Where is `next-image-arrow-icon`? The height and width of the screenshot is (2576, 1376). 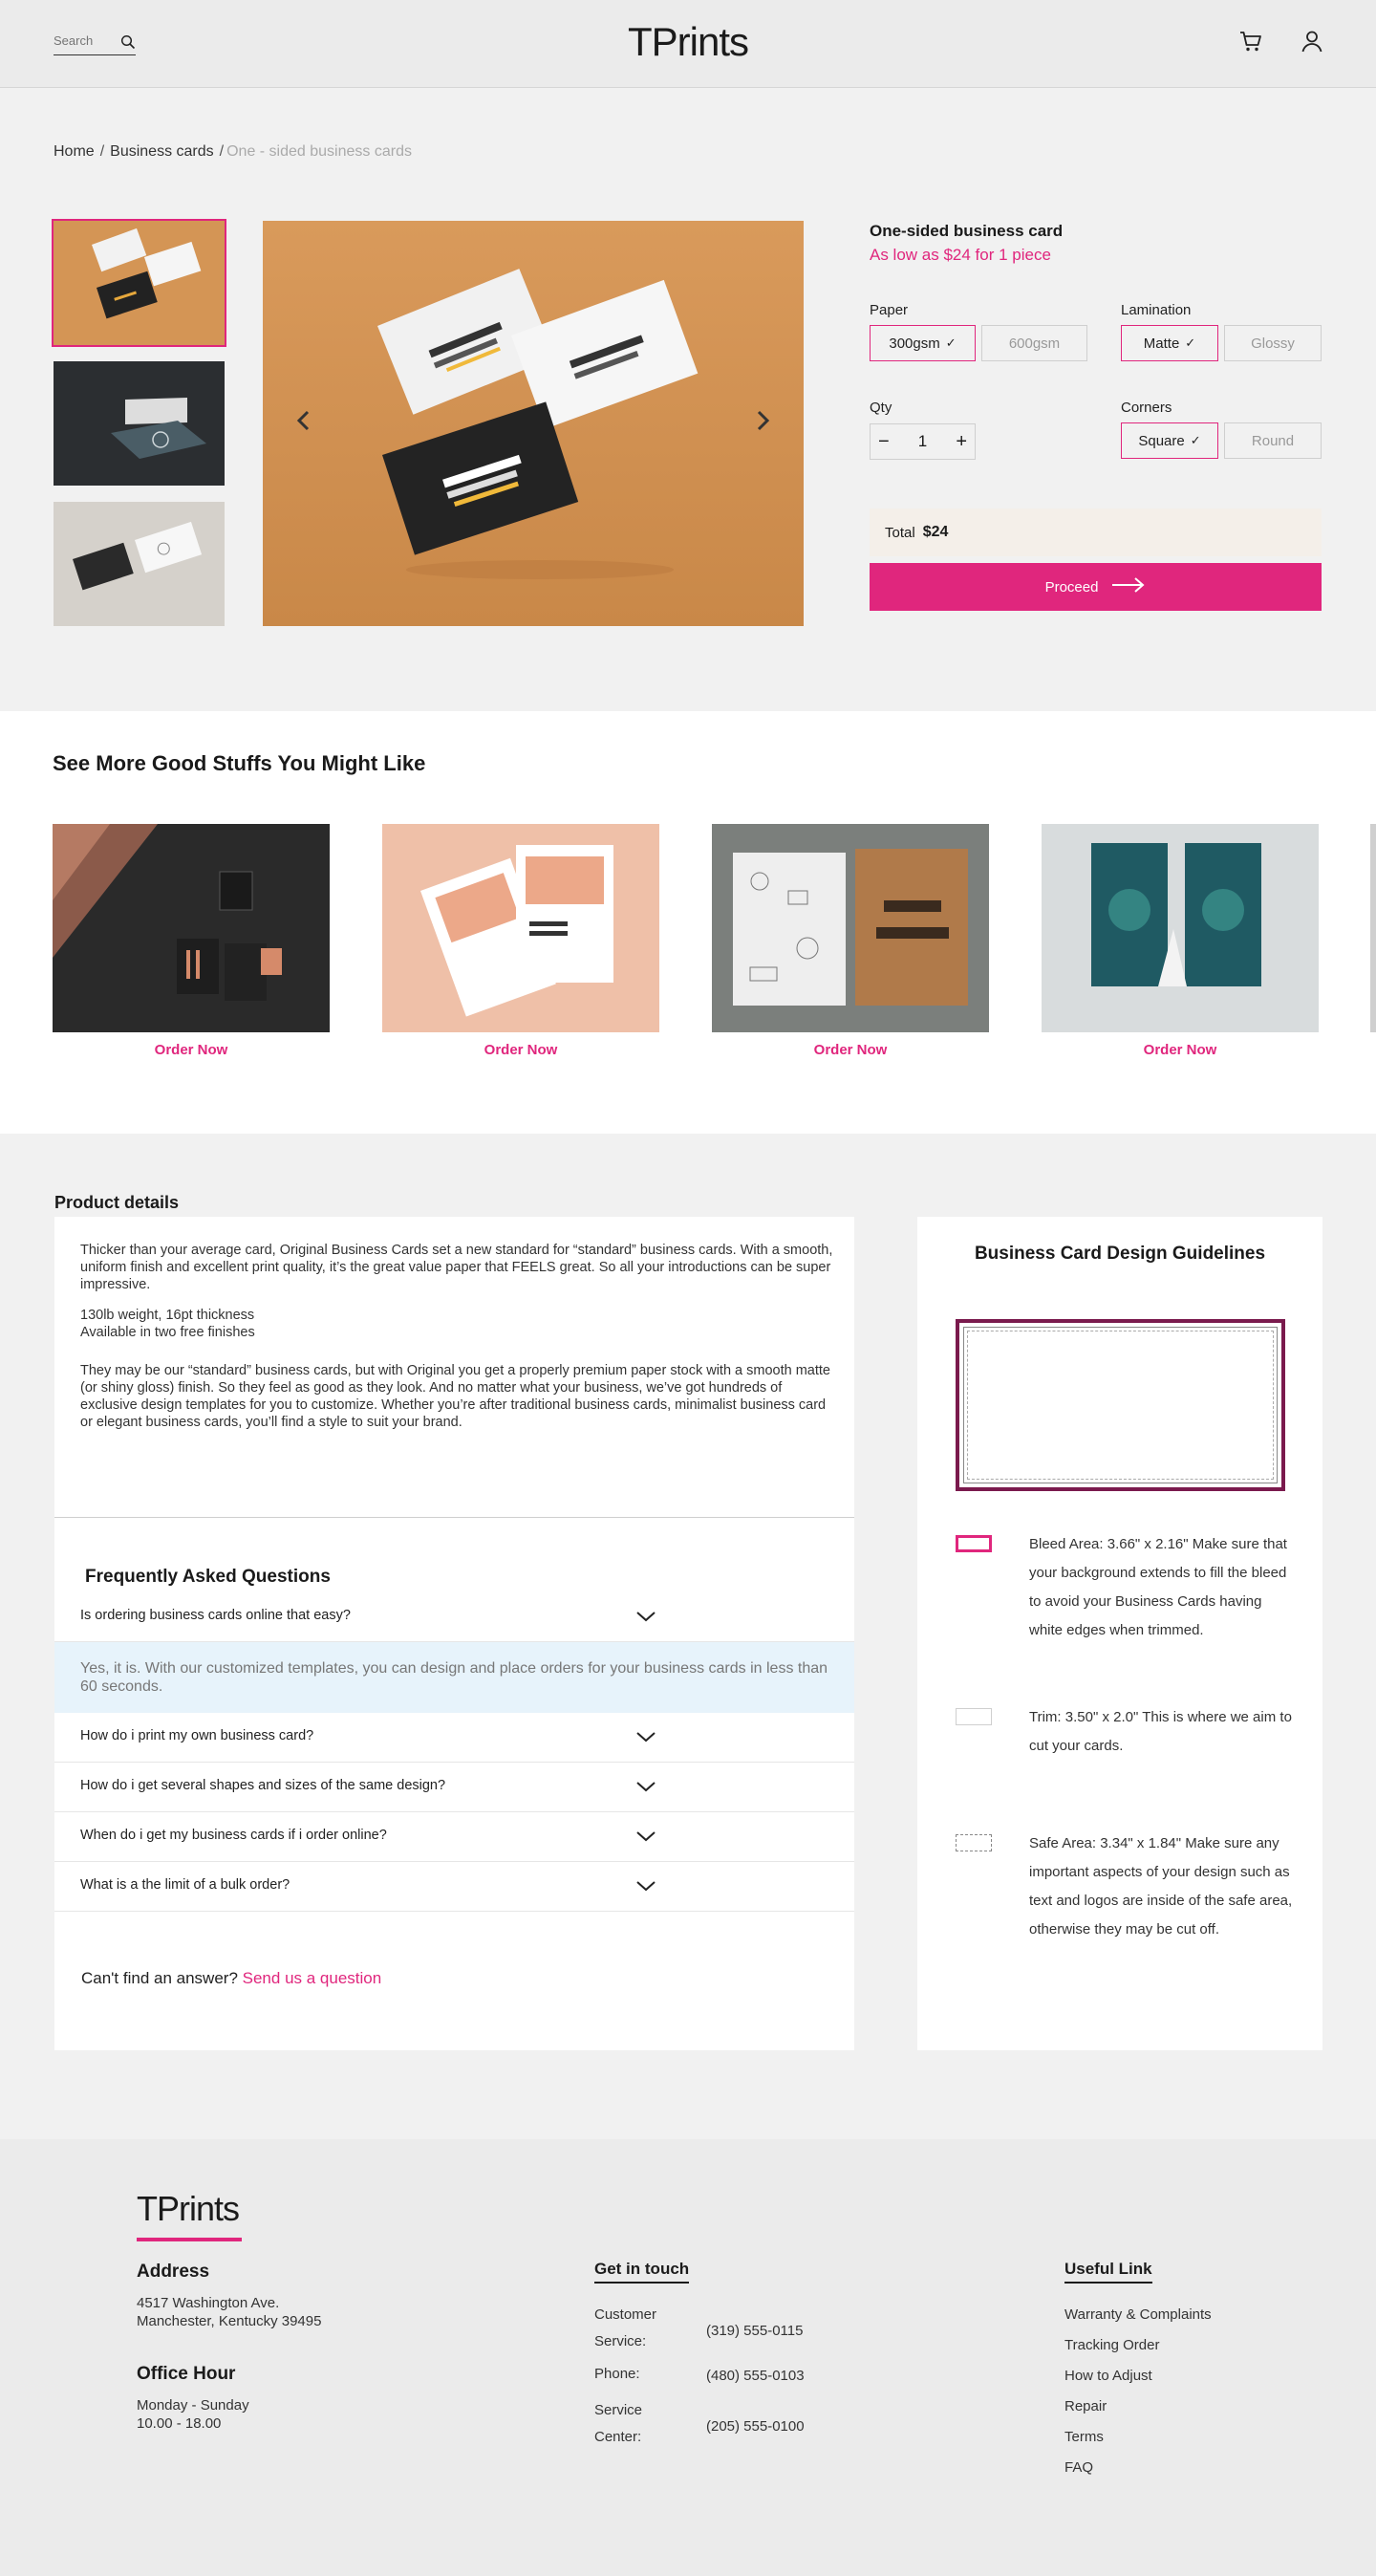
next-image-arrow-icon is located at coordinates (762, 420).